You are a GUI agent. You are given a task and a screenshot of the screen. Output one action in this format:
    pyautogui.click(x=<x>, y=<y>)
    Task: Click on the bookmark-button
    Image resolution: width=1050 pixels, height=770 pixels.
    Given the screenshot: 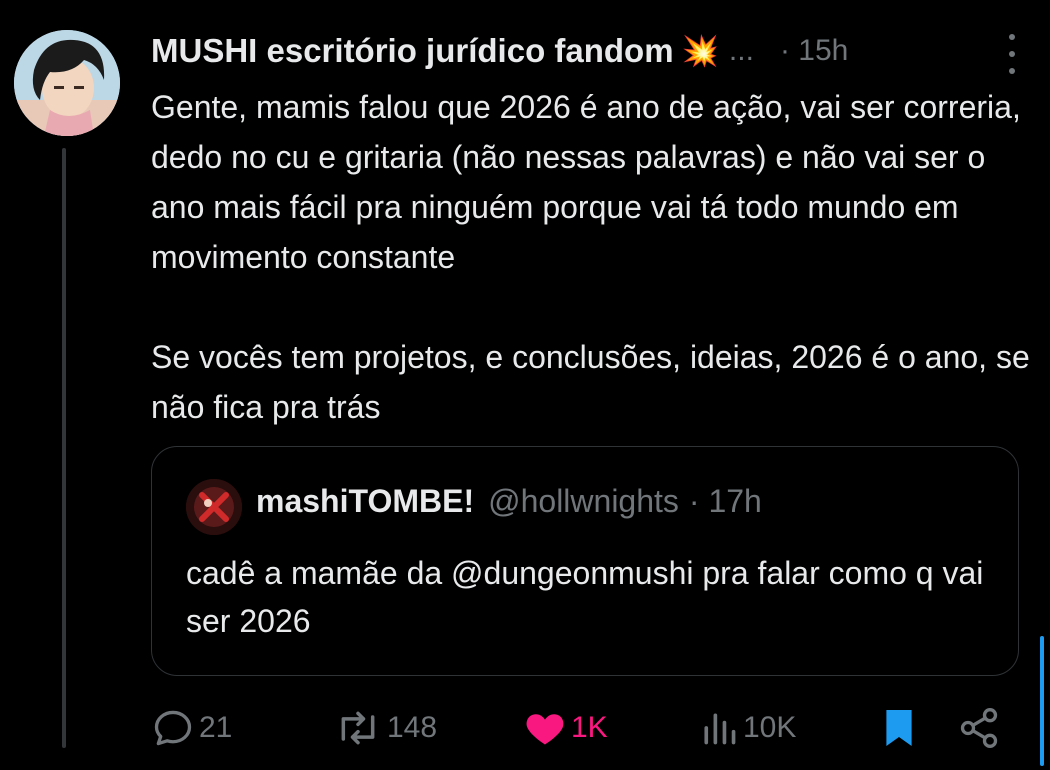 What is the action you would take?
    pyautogui.click(x=899, y=728)
    